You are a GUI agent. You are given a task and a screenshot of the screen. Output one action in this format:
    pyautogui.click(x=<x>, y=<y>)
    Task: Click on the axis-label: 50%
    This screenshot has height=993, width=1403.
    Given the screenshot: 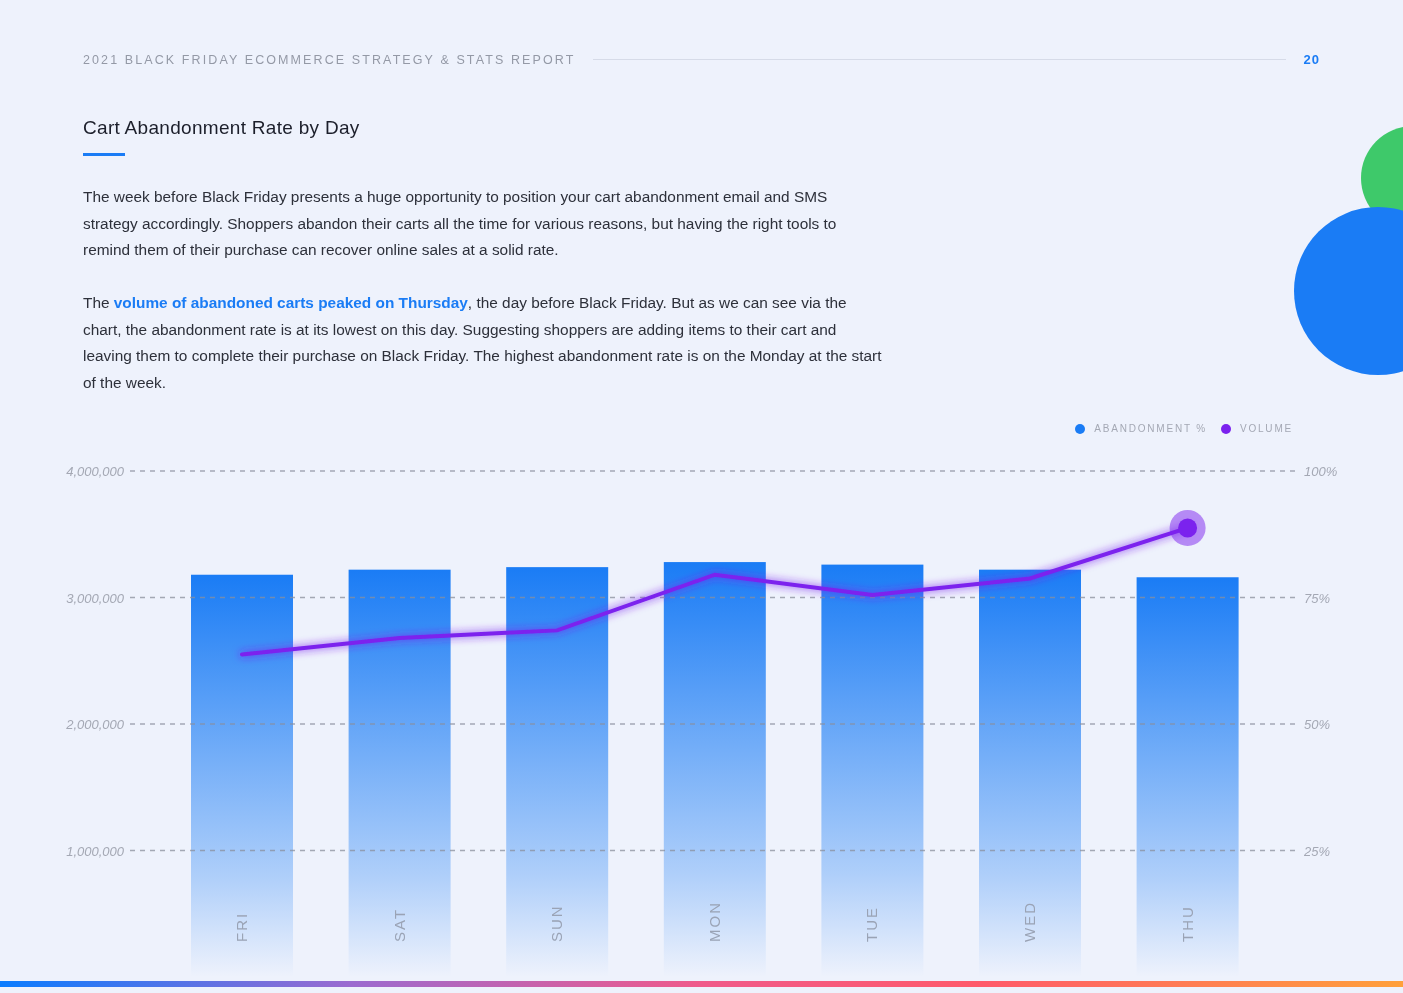 What is the action you would take?
    pyautogui.click(x=1317, y=725)
    